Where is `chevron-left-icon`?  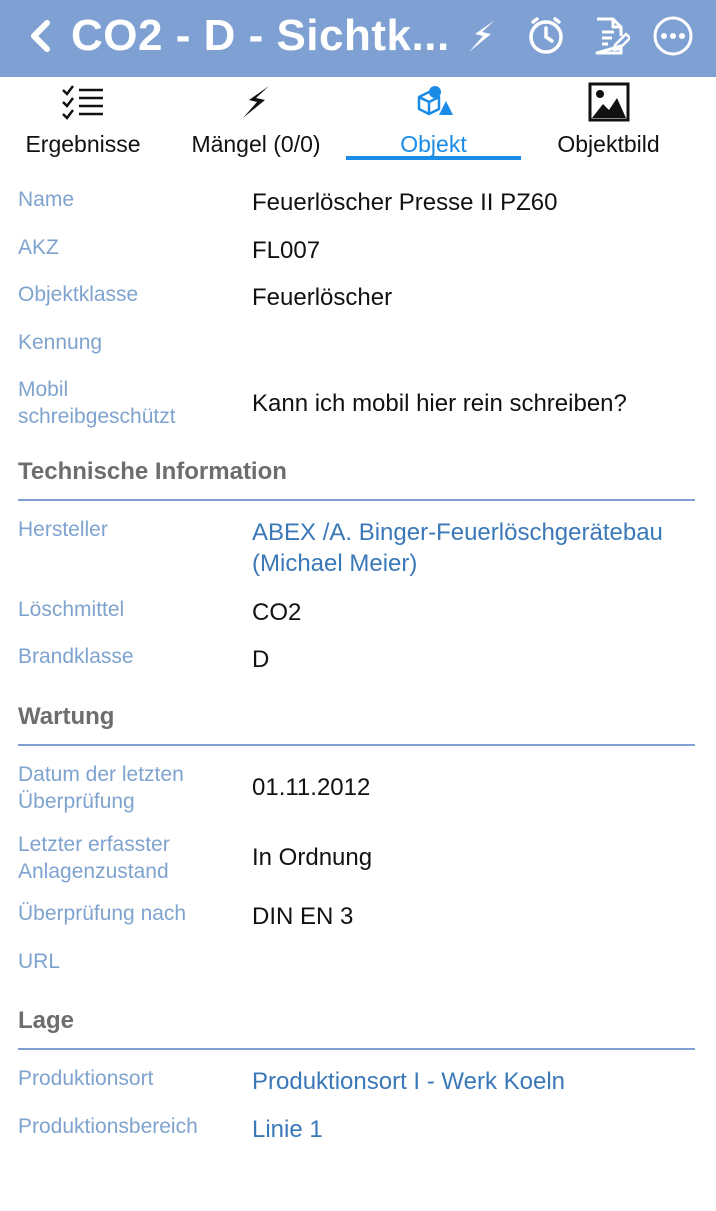 chevron-left-icon is located at coordinates (40, 36).